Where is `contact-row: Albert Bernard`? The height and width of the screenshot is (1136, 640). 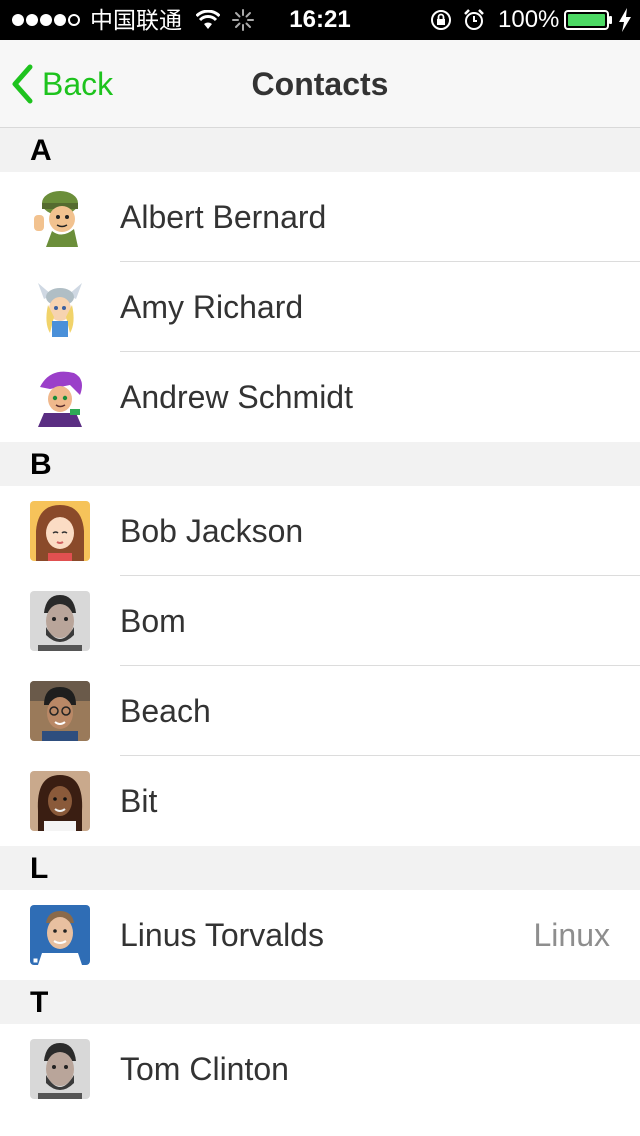
contact-row: Albert Bernard is located at coordinates (320, 217).